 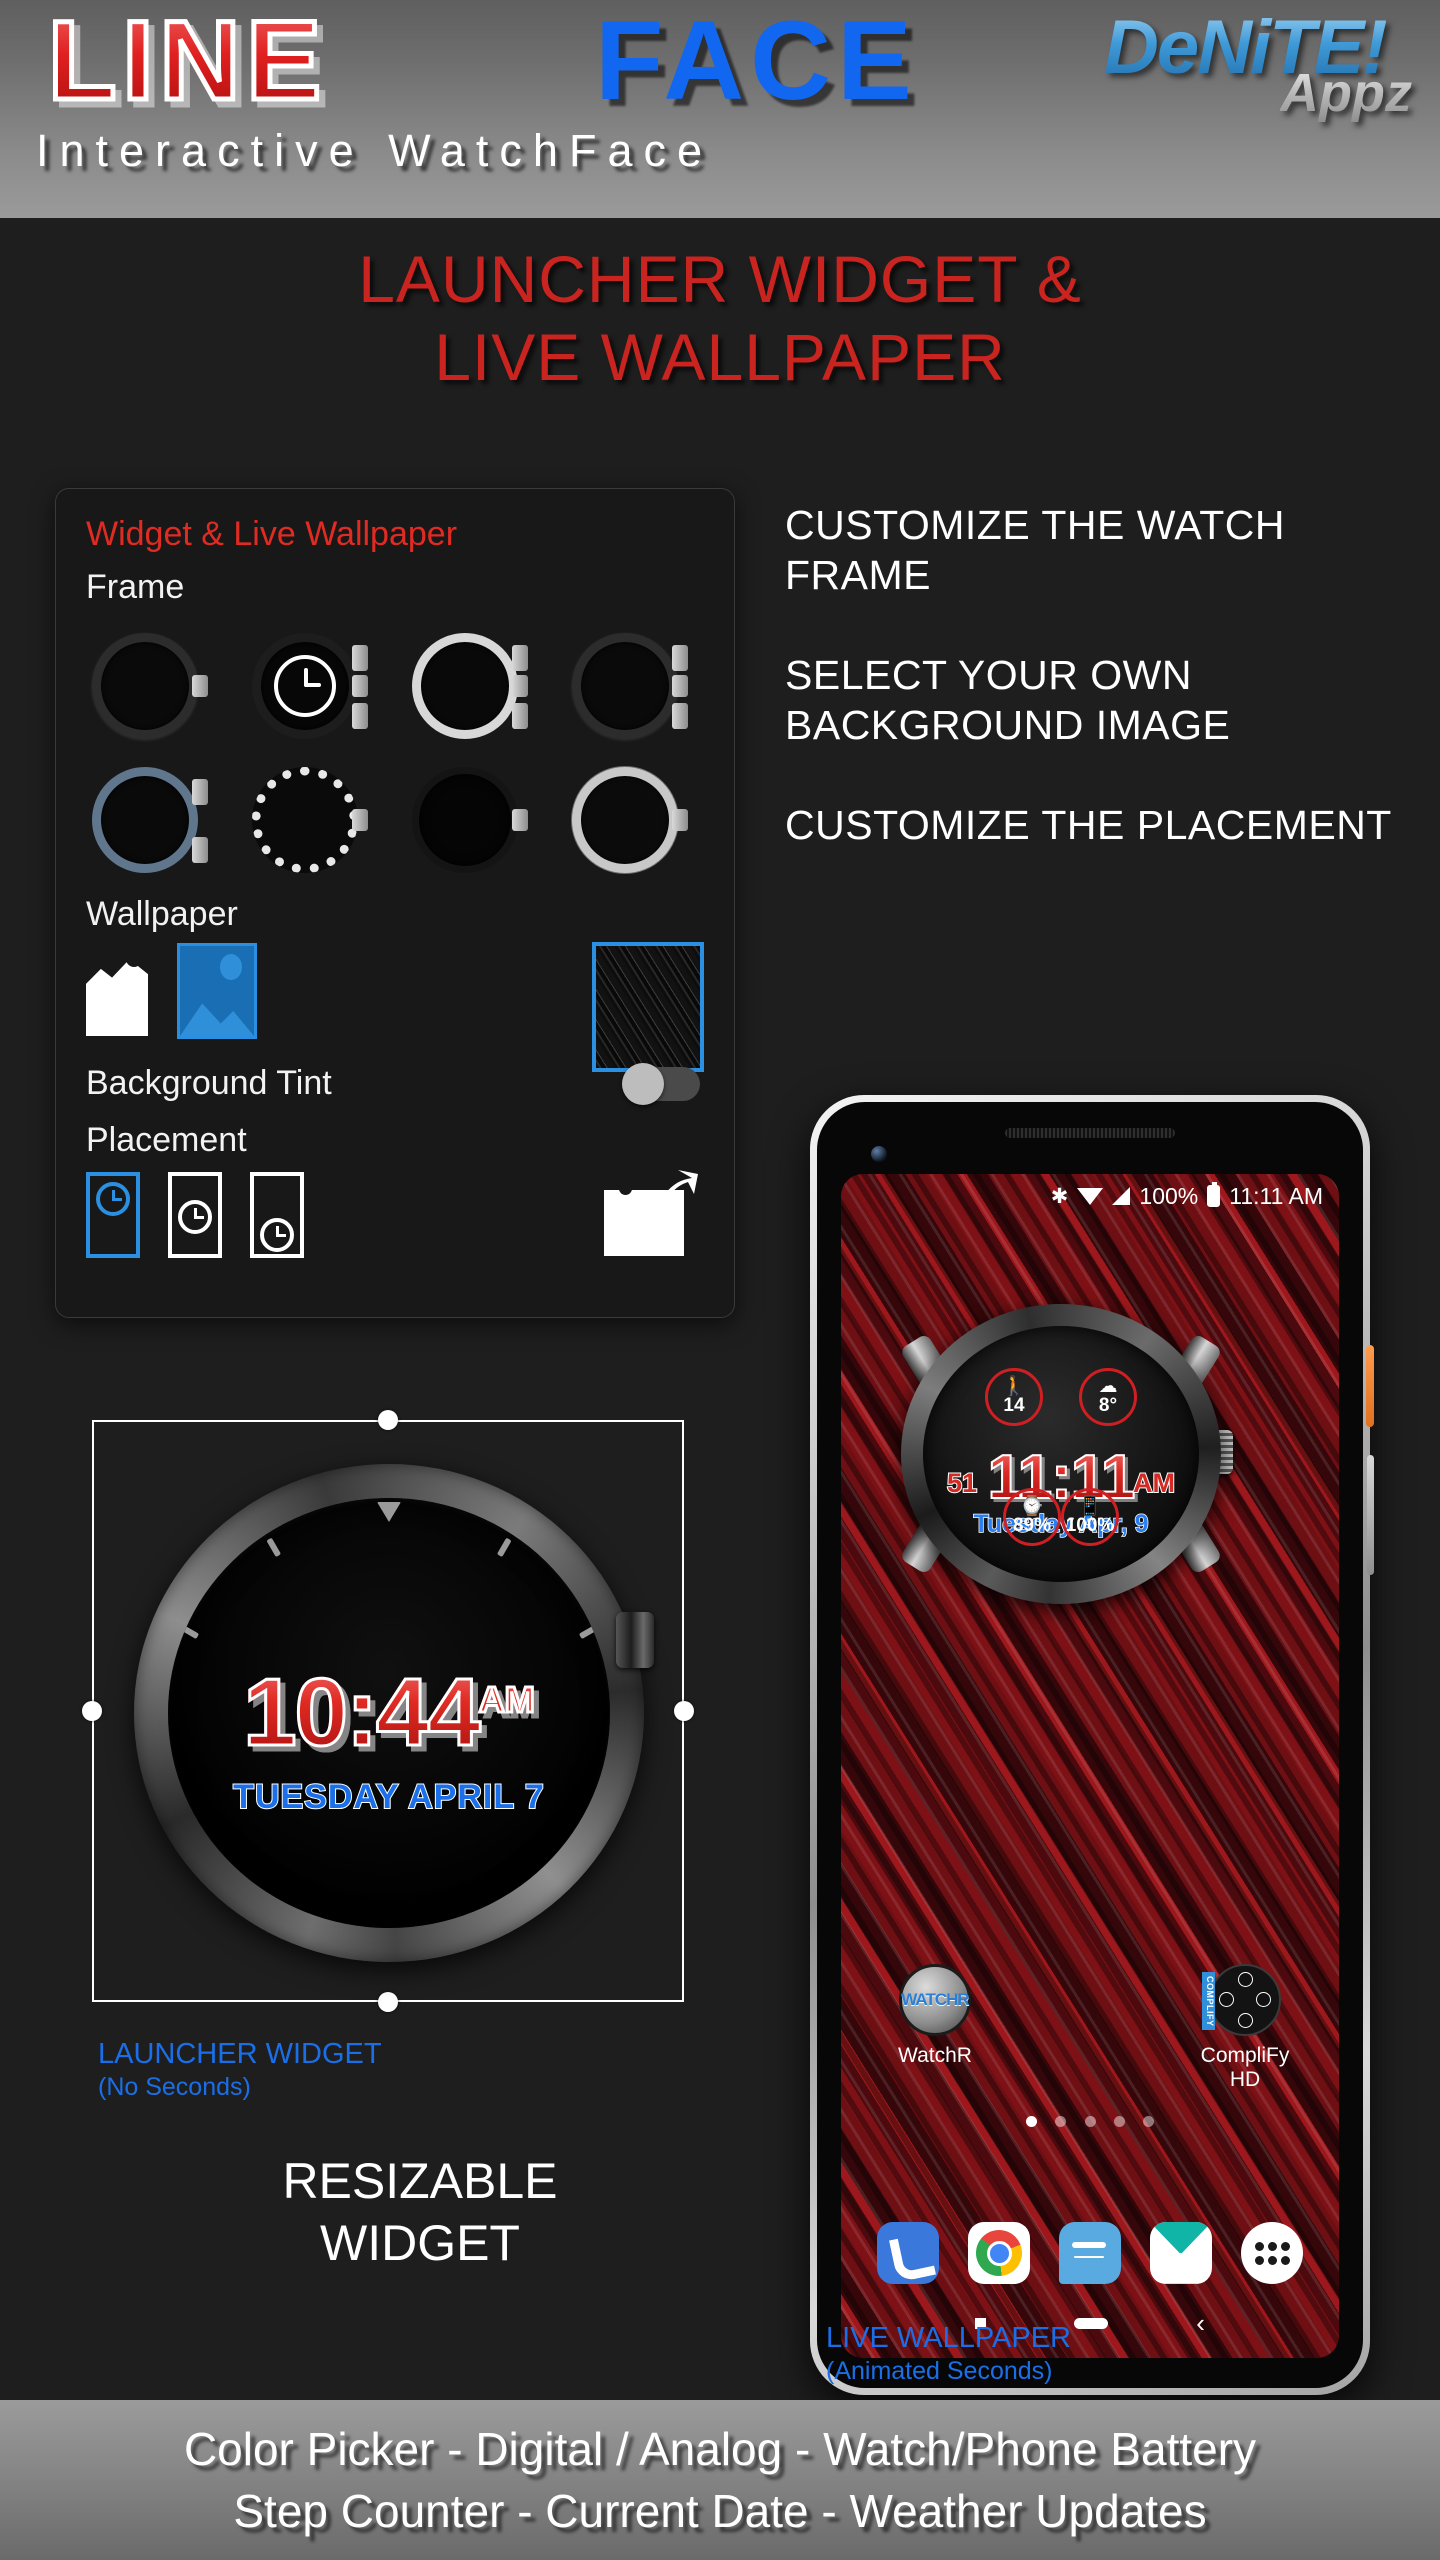 I want to click on walking-icon: 🚶, so click(x=1014, y=1386).